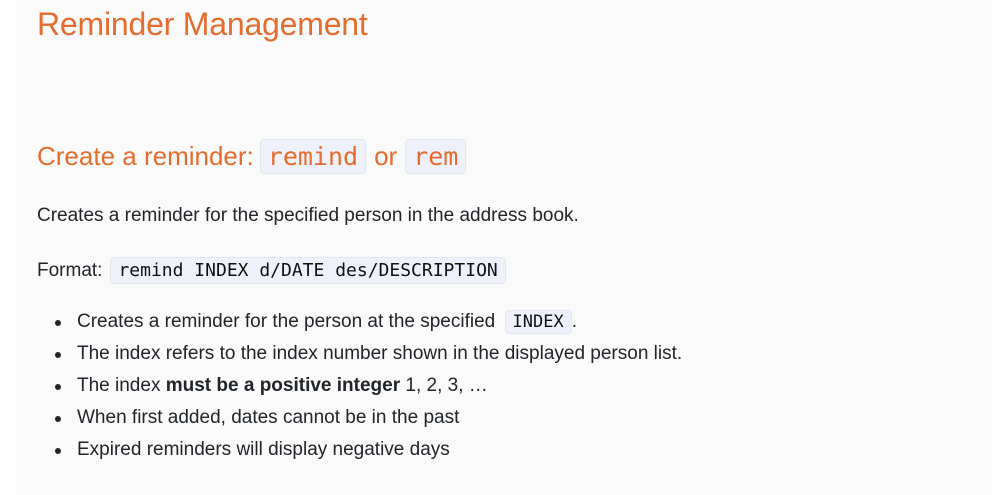 The height and width of the screenshot is (495, 992). I want to click on note-suffix: ., so click(574, 321).